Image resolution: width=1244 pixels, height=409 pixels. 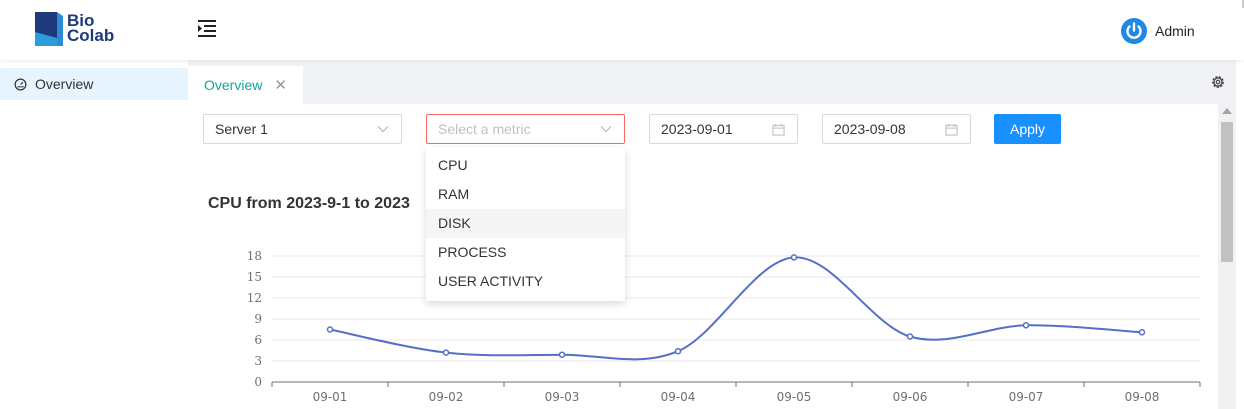 What do you see at coordinates (622, 30) in the screenshot?
I see `top-header: Bio Colab Admin` at bounding box center [622, 30].